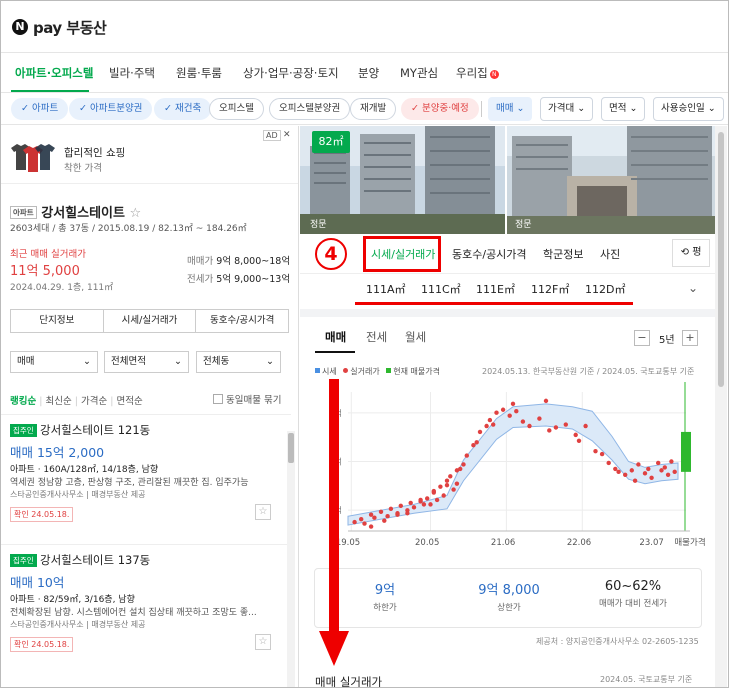 The width and height of the screenshot is (729, 688). I want to click on tab-school: 학군정보, so click(563, 254).